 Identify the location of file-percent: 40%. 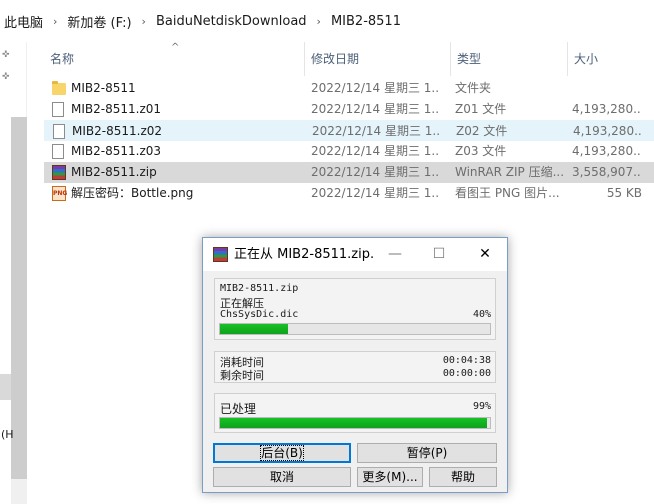
(481, 314).